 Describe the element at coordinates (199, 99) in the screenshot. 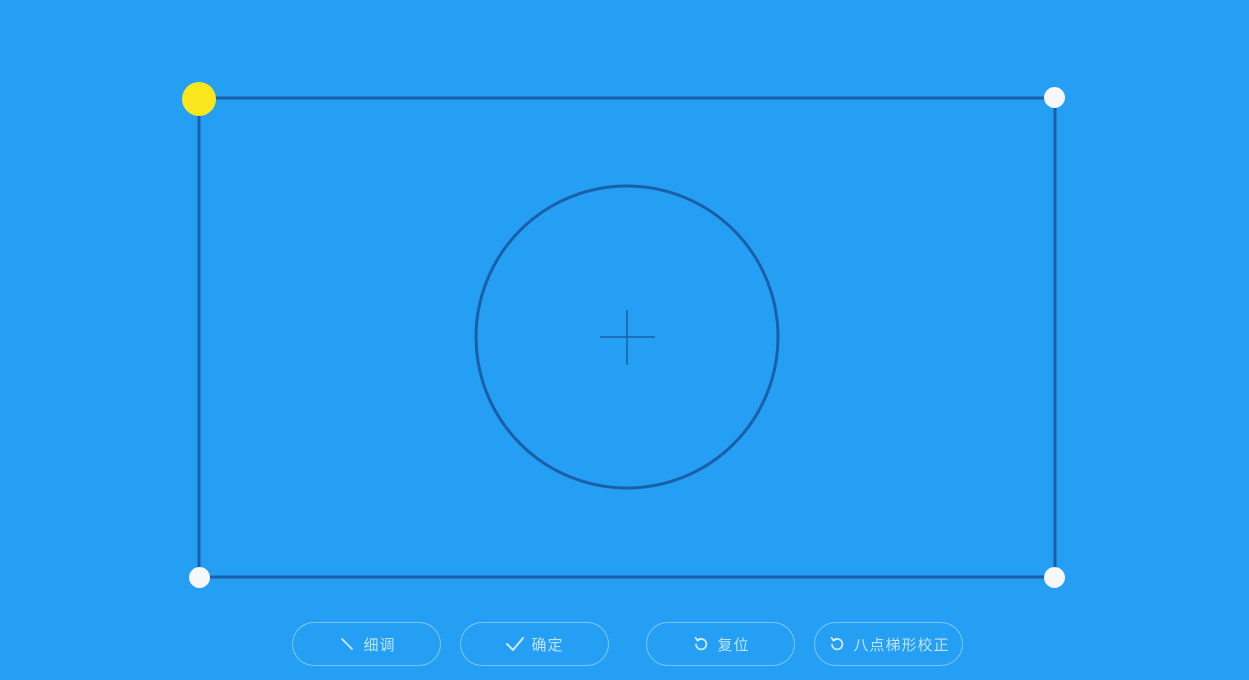

I see `corner-handle-top-left` at that location.